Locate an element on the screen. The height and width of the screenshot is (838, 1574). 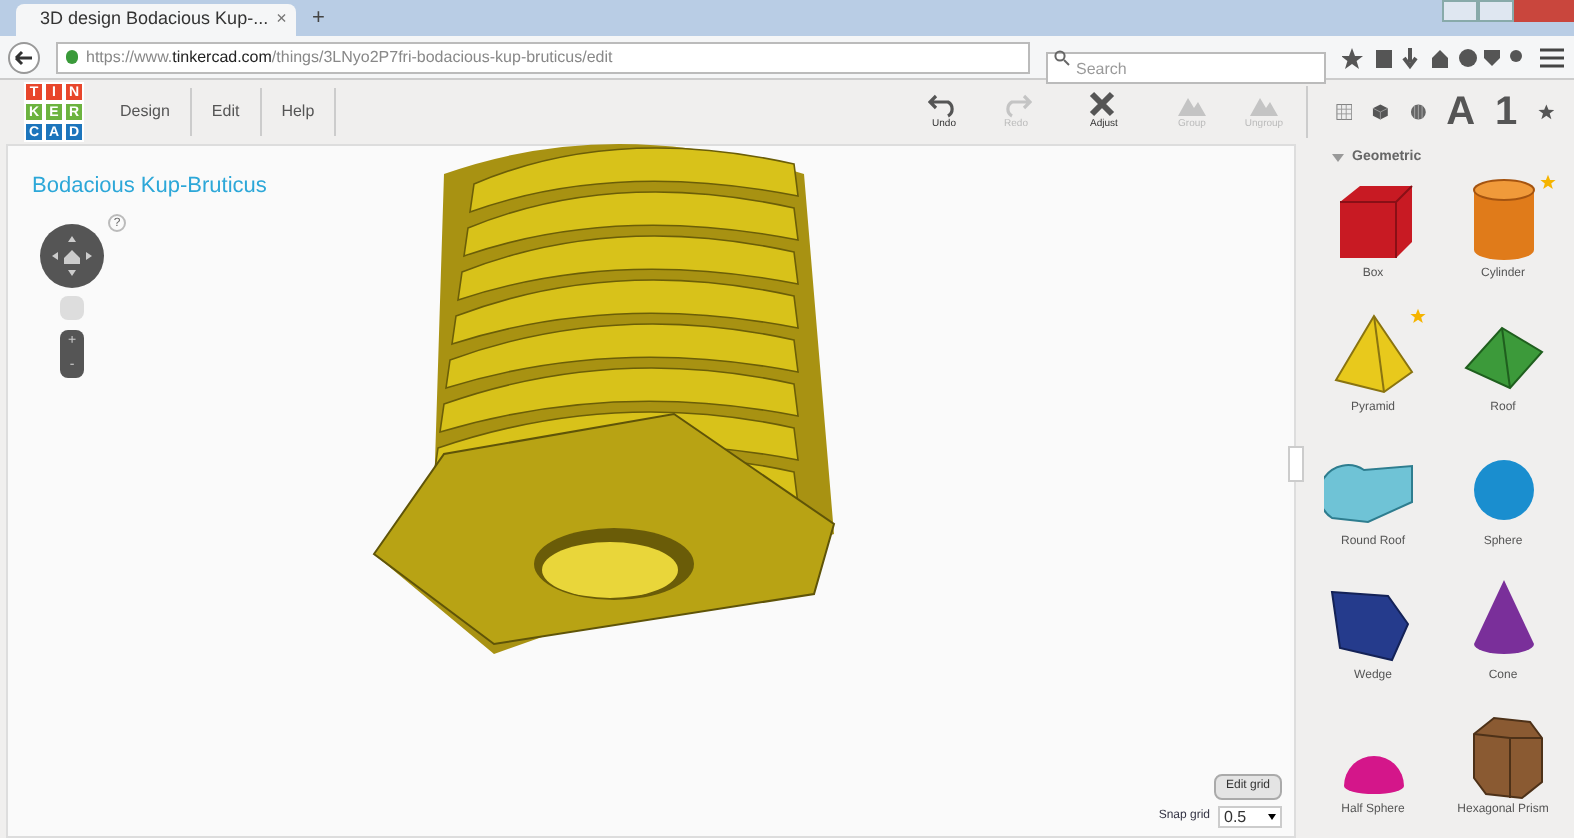
menu-icon is located at coordinates (1552, 57).